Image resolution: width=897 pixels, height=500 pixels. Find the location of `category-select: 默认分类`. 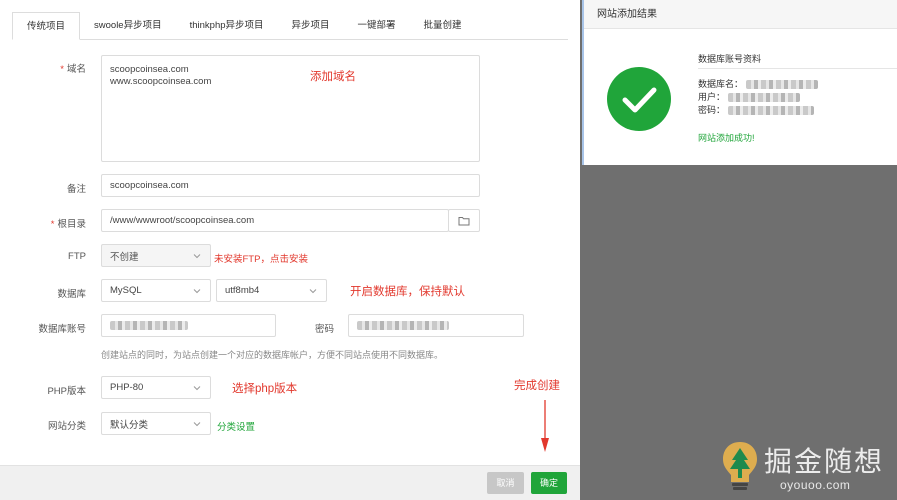

category-select: 默认分类 is located at coordinates (156, 423).